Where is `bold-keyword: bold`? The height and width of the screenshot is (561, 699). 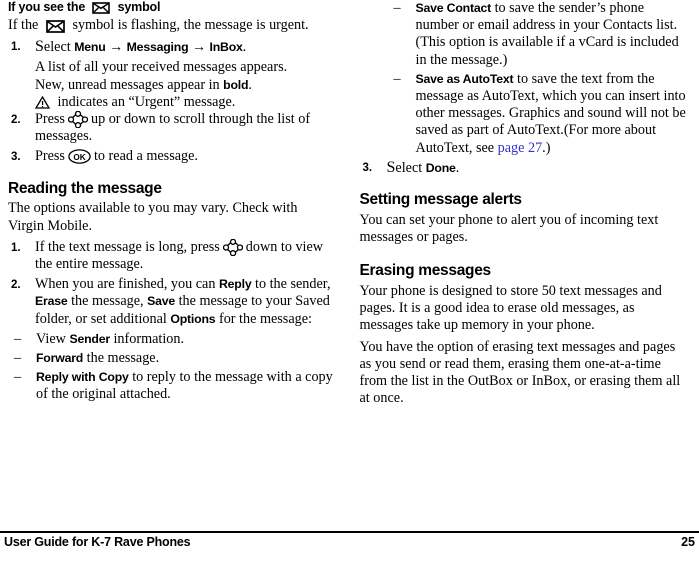
bold-keyword: bold is located at coordinates (236, 84).